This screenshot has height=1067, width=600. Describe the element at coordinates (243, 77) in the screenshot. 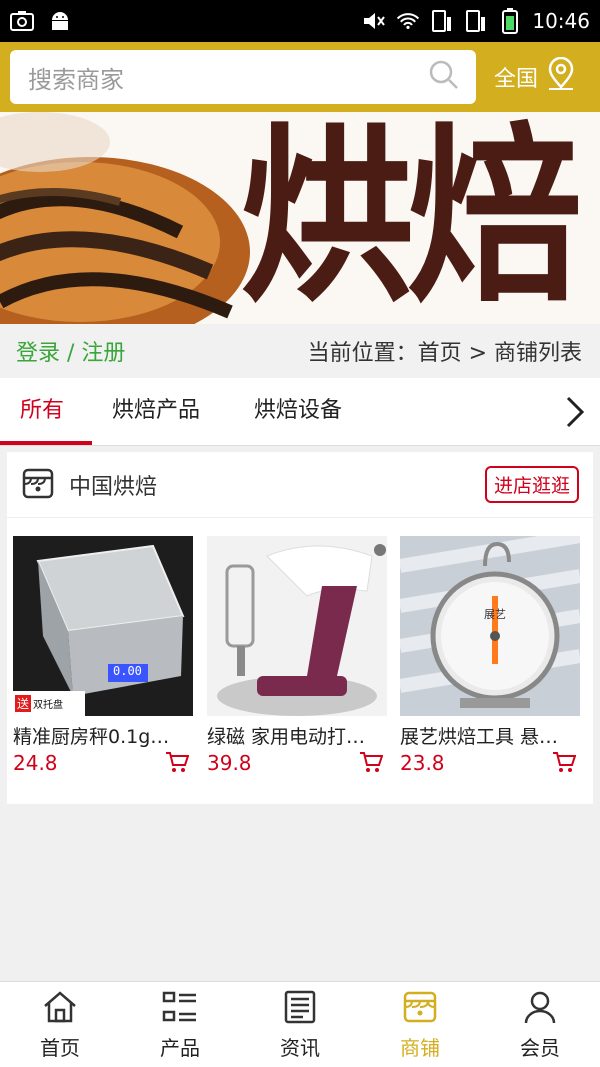

I see `search-input: 搜索商家` at that location.